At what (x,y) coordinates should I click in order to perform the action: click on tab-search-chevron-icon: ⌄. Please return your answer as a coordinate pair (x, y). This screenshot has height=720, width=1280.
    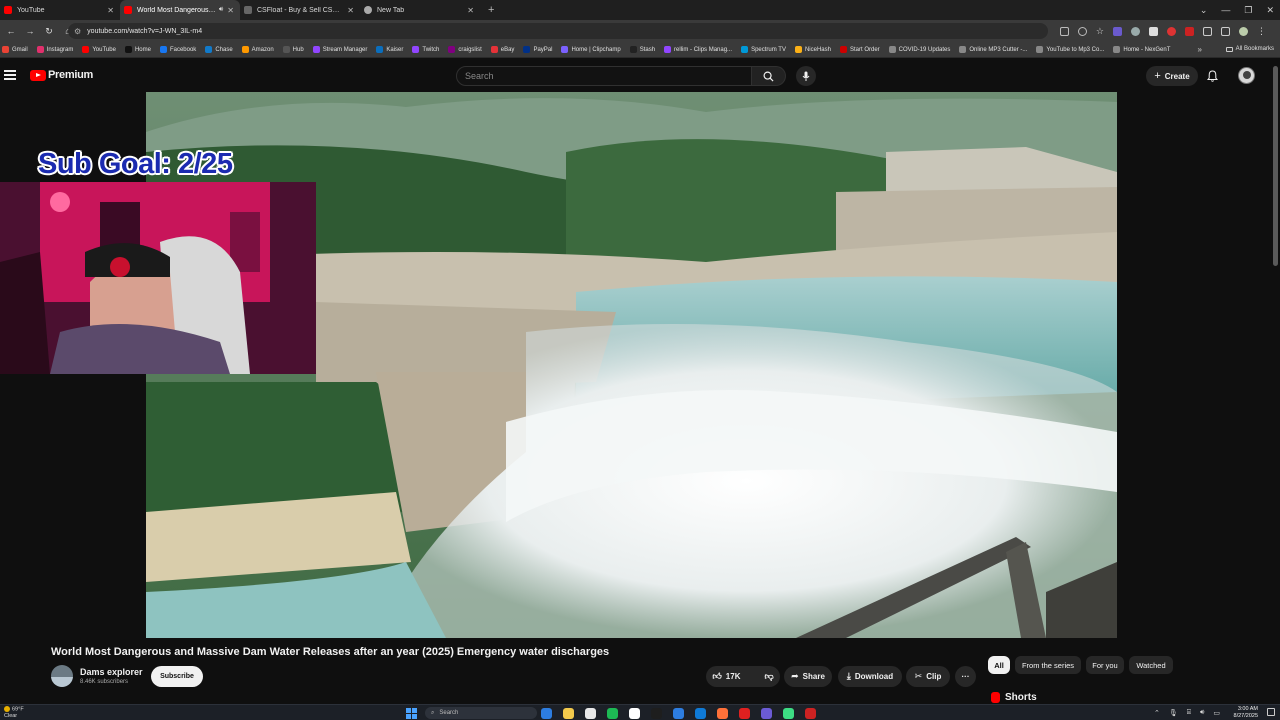
    Looking at the image, I should click on (1204, 10).